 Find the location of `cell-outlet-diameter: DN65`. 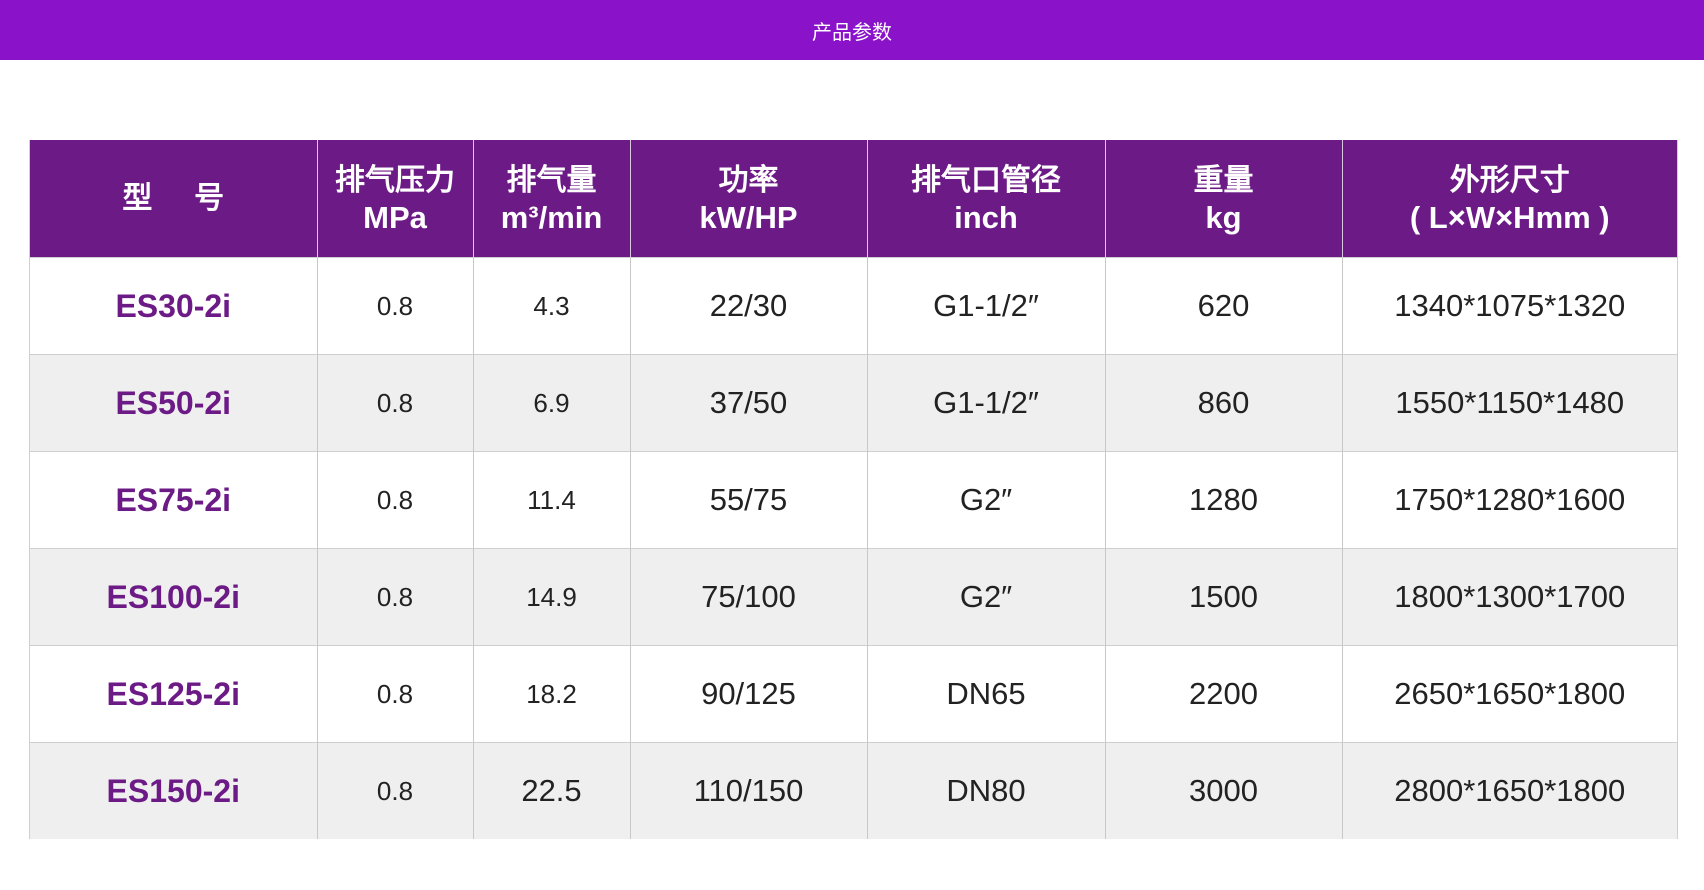

cell-outlet-diameter: DN65 is located at coordinates (985, 694).